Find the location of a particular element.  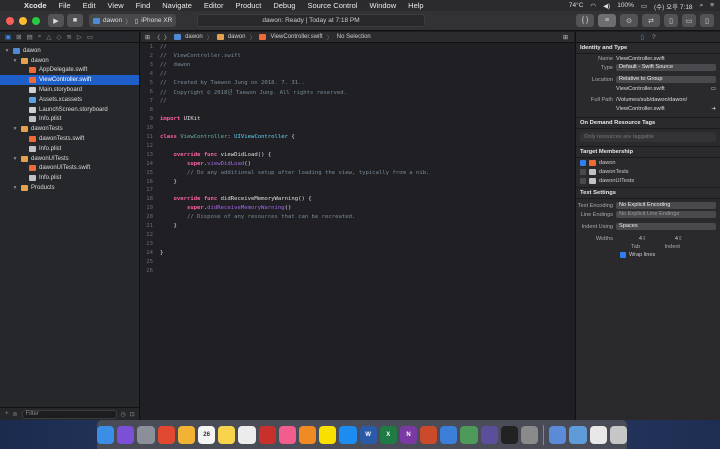

code-line: 2 // ViewController.swift is located at coordinates (357, 56).